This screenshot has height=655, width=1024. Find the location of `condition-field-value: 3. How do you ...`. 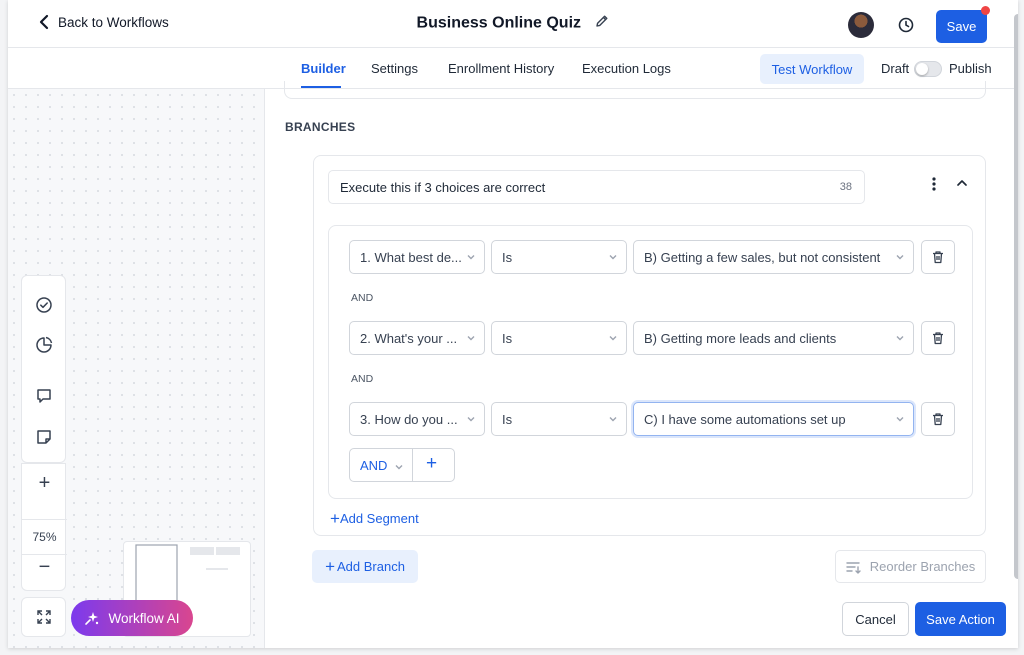

condition-field-value: 3. How do you ... is located at coordinates (409, 419).